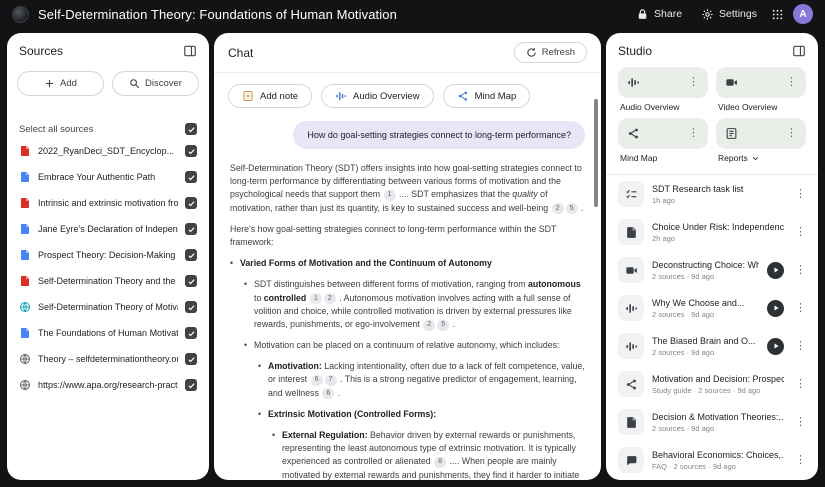 The width and height of the screenshot is (825, 487). I want to click on select-all-checkbox, so click(191, 129).